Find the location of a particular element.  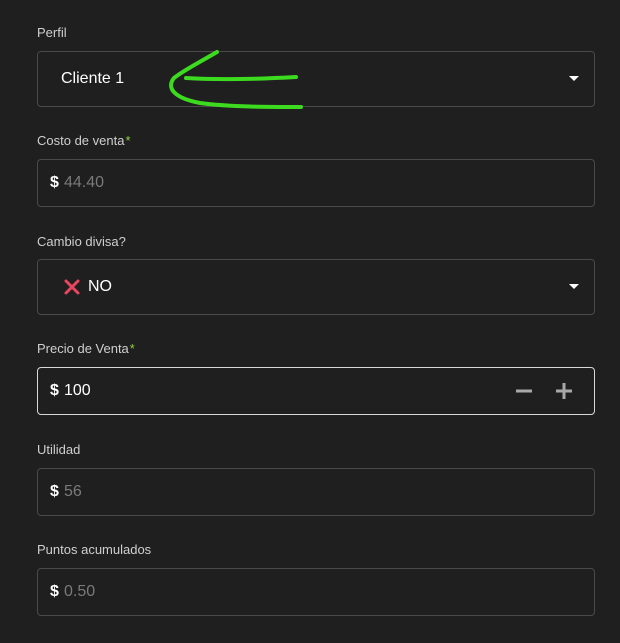

decrement-button is located at coordinates (524, 391).